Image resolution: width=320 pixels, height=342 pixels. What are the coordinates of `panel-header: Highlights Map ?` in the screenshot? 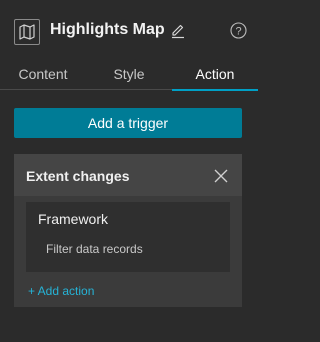 It's located at (129, 30).